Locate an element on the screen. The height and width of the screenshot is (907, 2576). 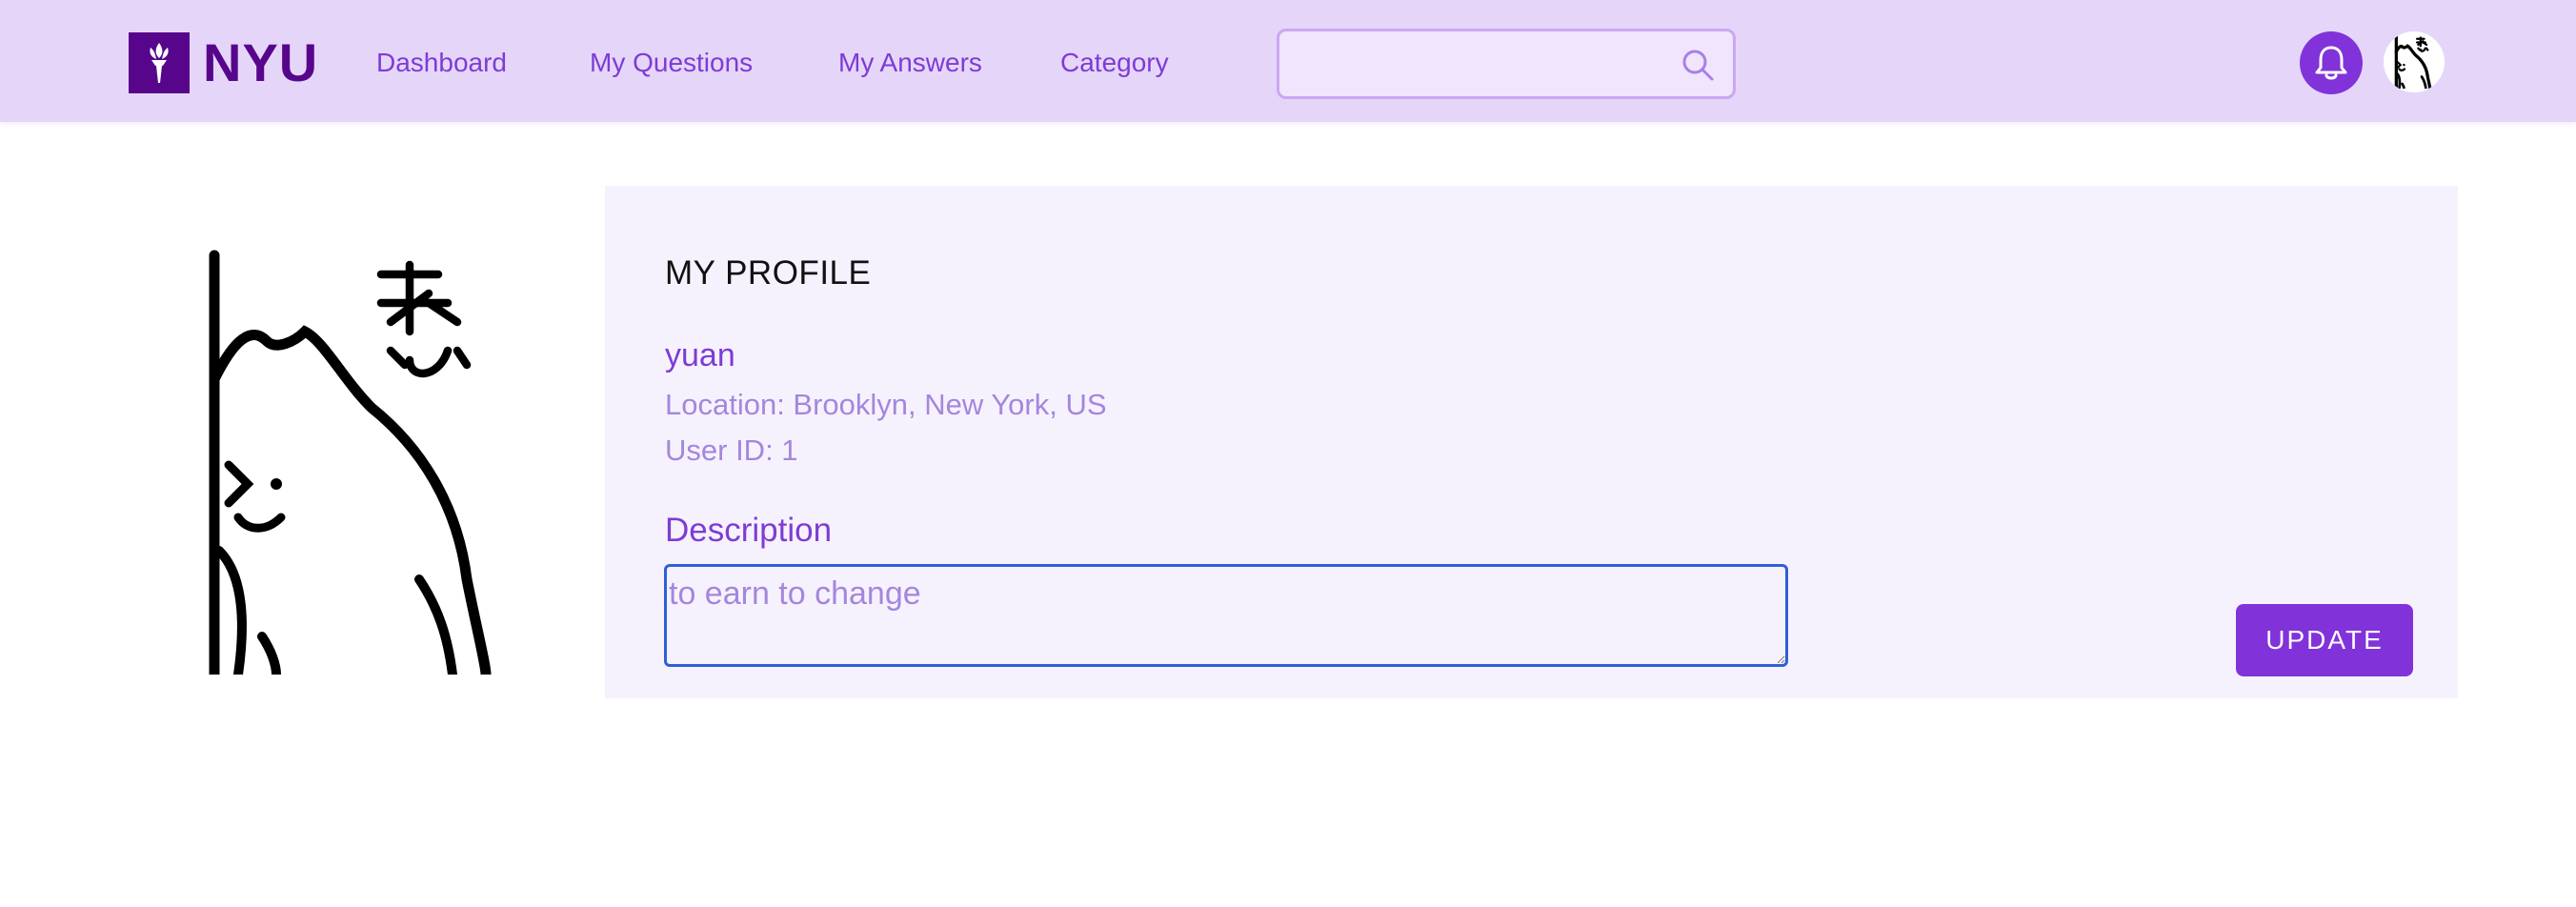
nav-my-questions: My Questions is located at coordinates (672, 63).